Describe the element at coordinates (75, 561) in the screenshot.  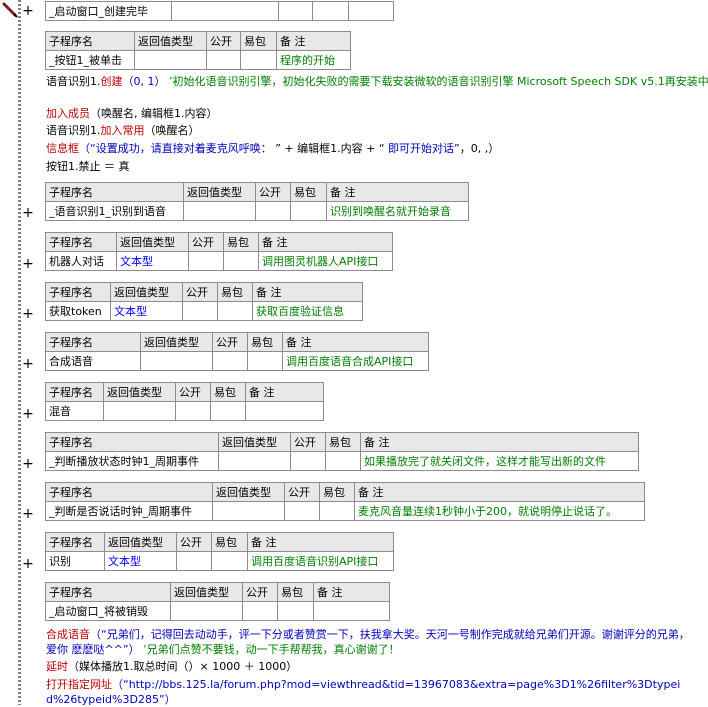
I see `sub-name: 识别` at that location.